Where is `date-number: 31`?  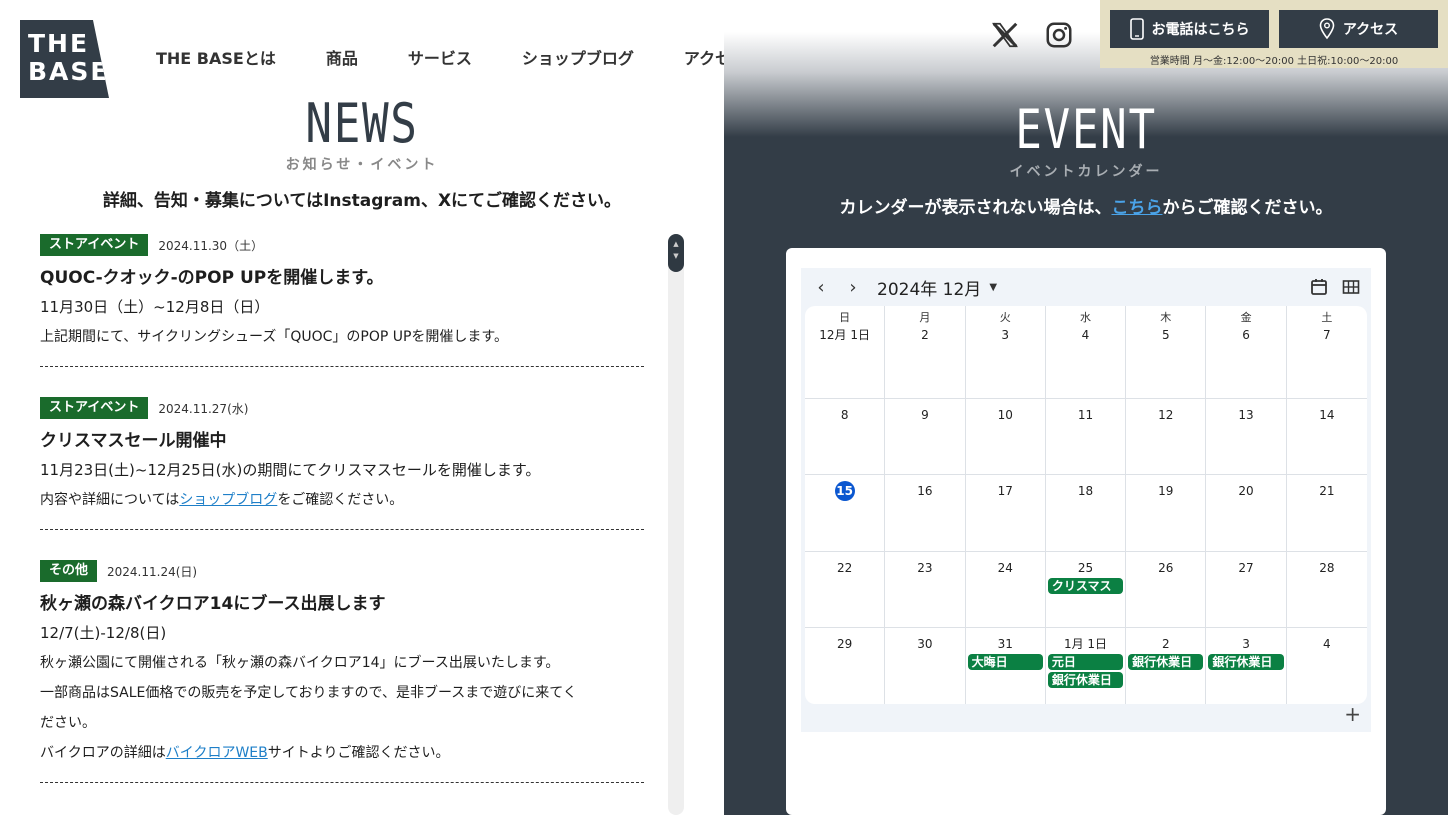 date-number: 31 is located at coordinates (1005, 644).